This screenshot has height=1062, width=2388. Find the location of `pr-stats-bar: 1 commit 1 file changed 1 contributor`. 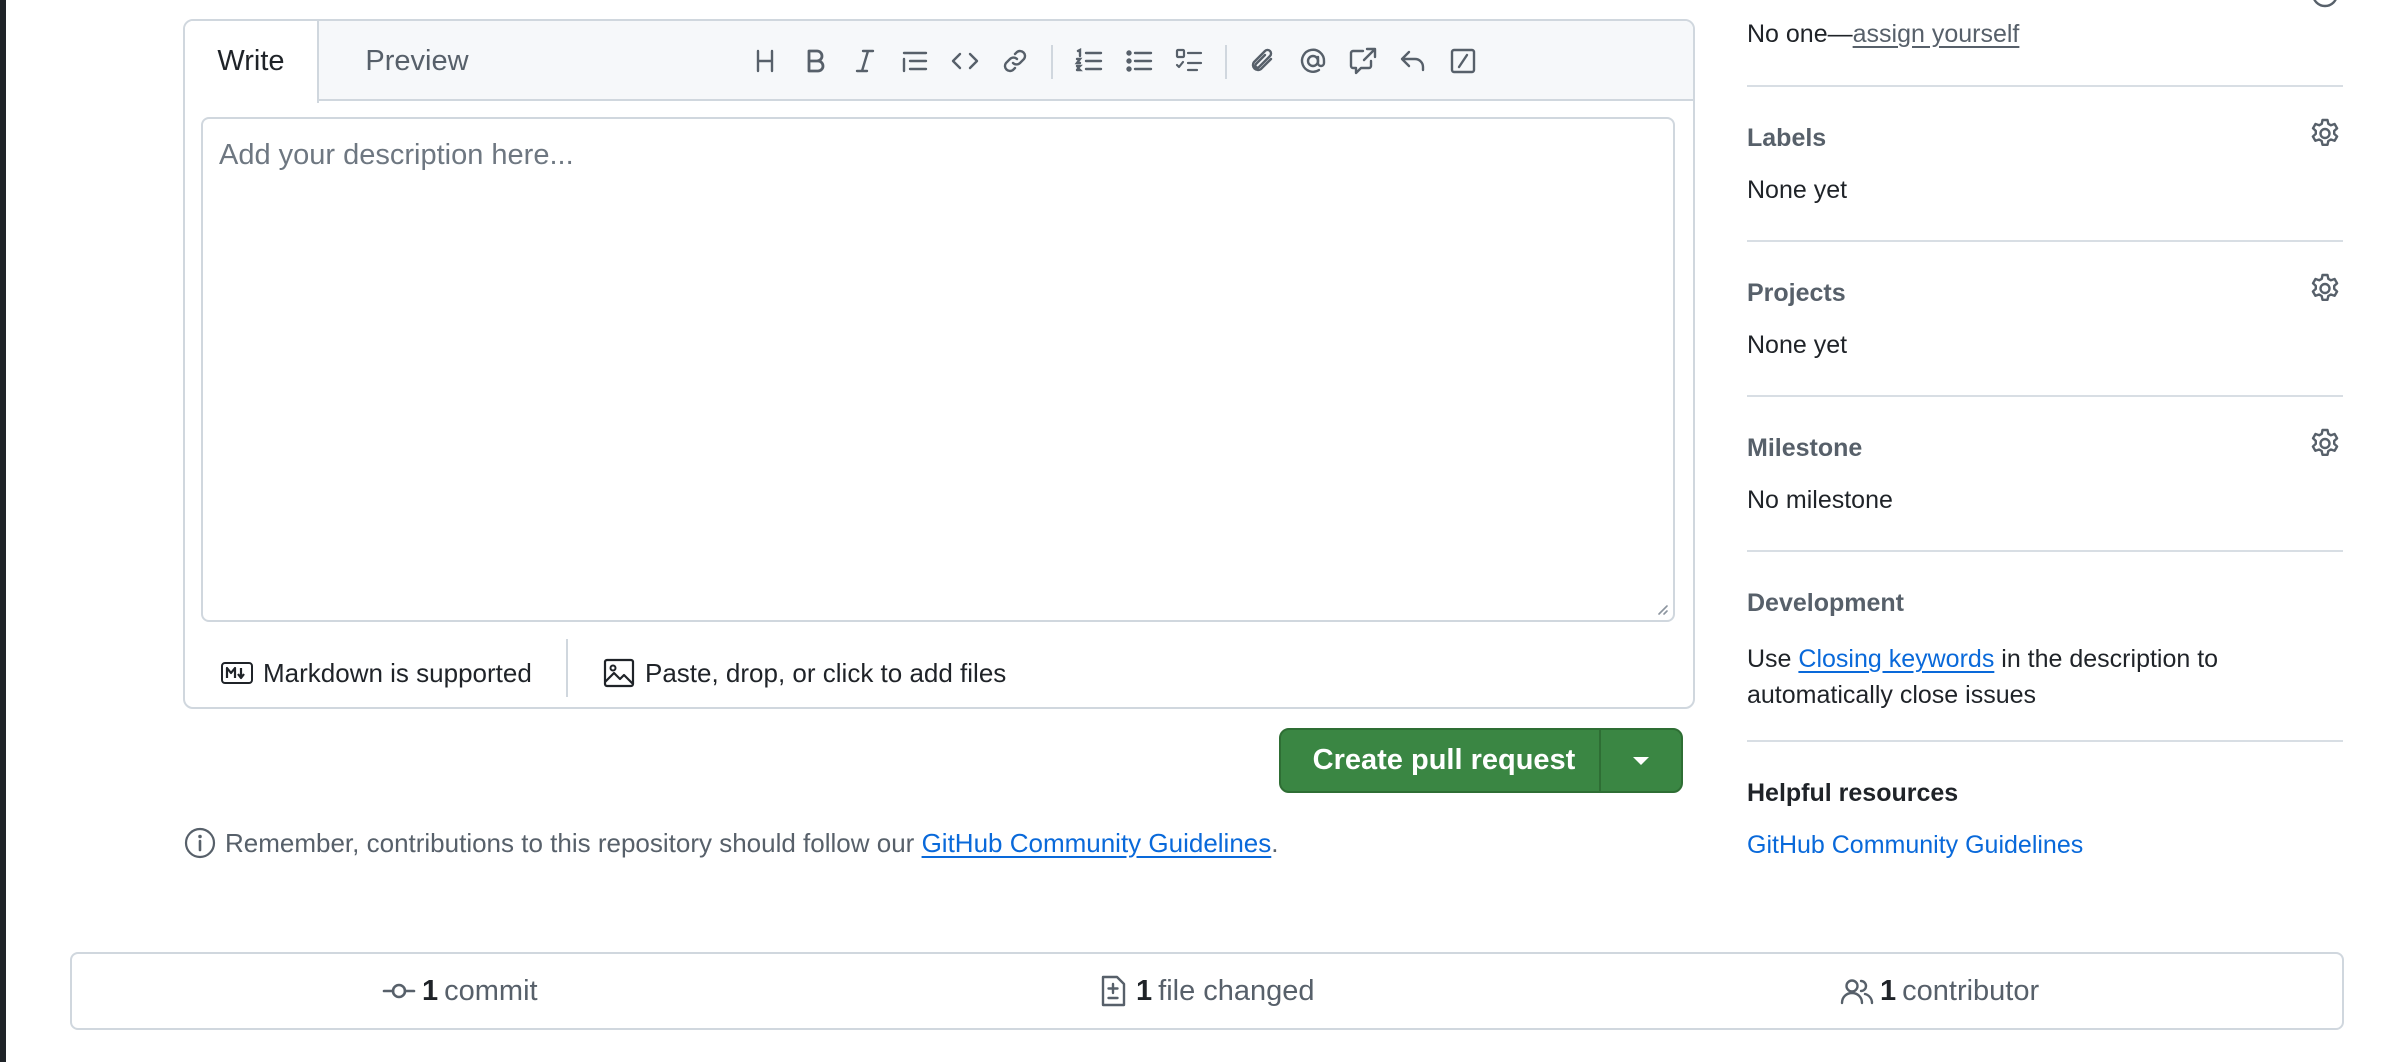

pr-stats-bar: 1 commit 1 file changed 1 contributor is located at coordinates (1207, 991).